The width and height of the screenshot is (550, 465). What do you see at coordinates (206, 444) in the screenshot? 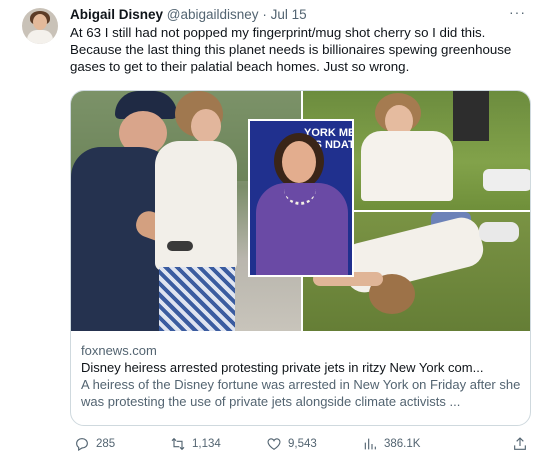
I see `retweet-count: 1,134` at bounding box center [206, 444].